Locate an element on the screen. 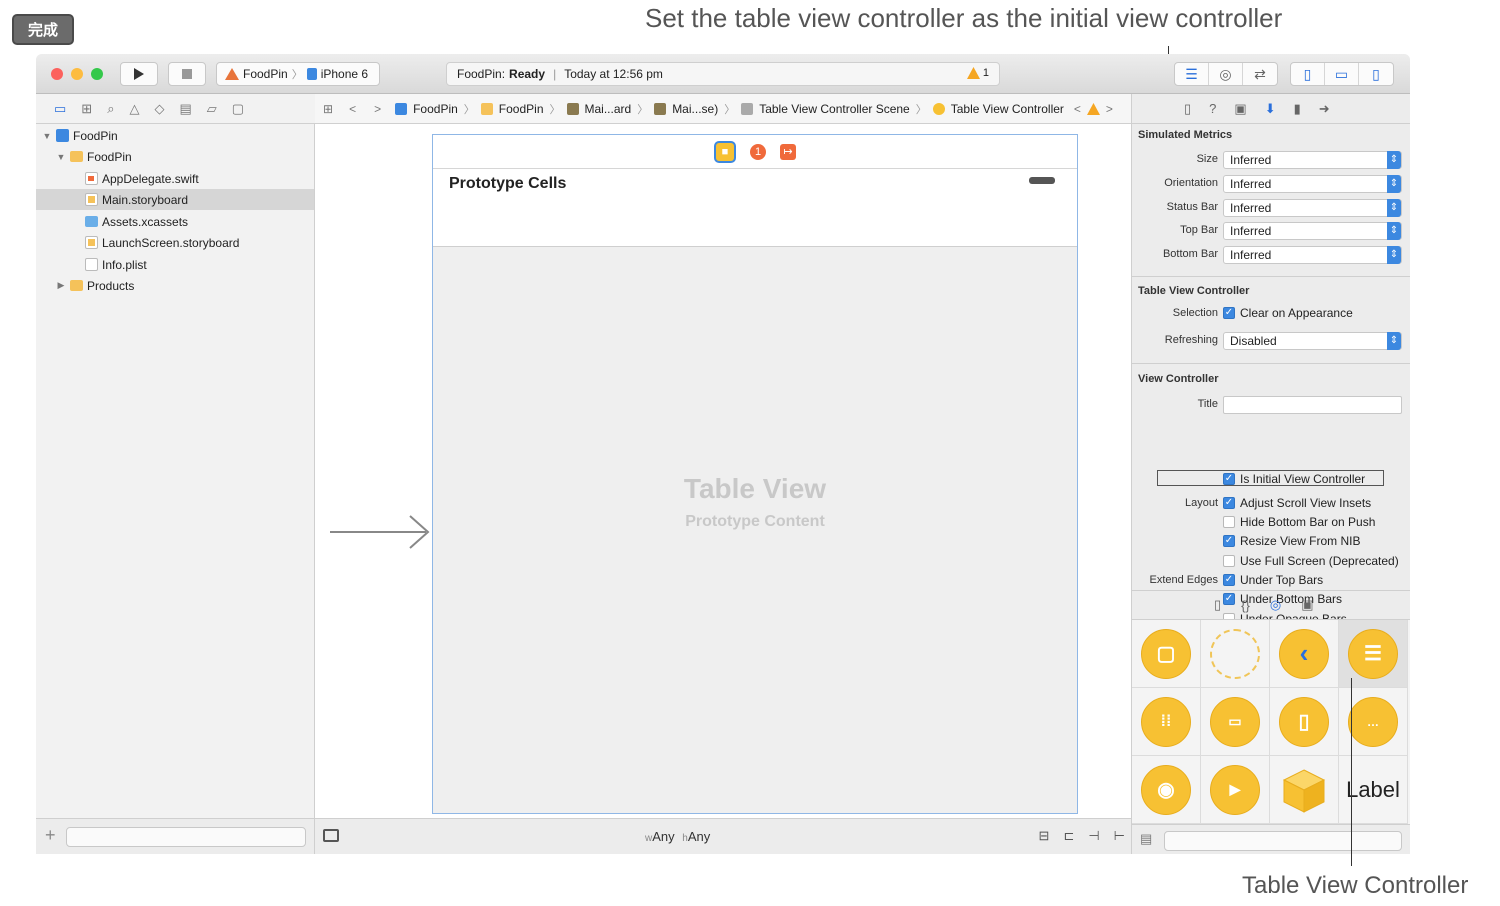 The width and height of the screenshot is (1500, 906). adjust-scroll-insets-checkbox: ✓ Adjust Scroll View Insets is located at coordinates (1297, 503).